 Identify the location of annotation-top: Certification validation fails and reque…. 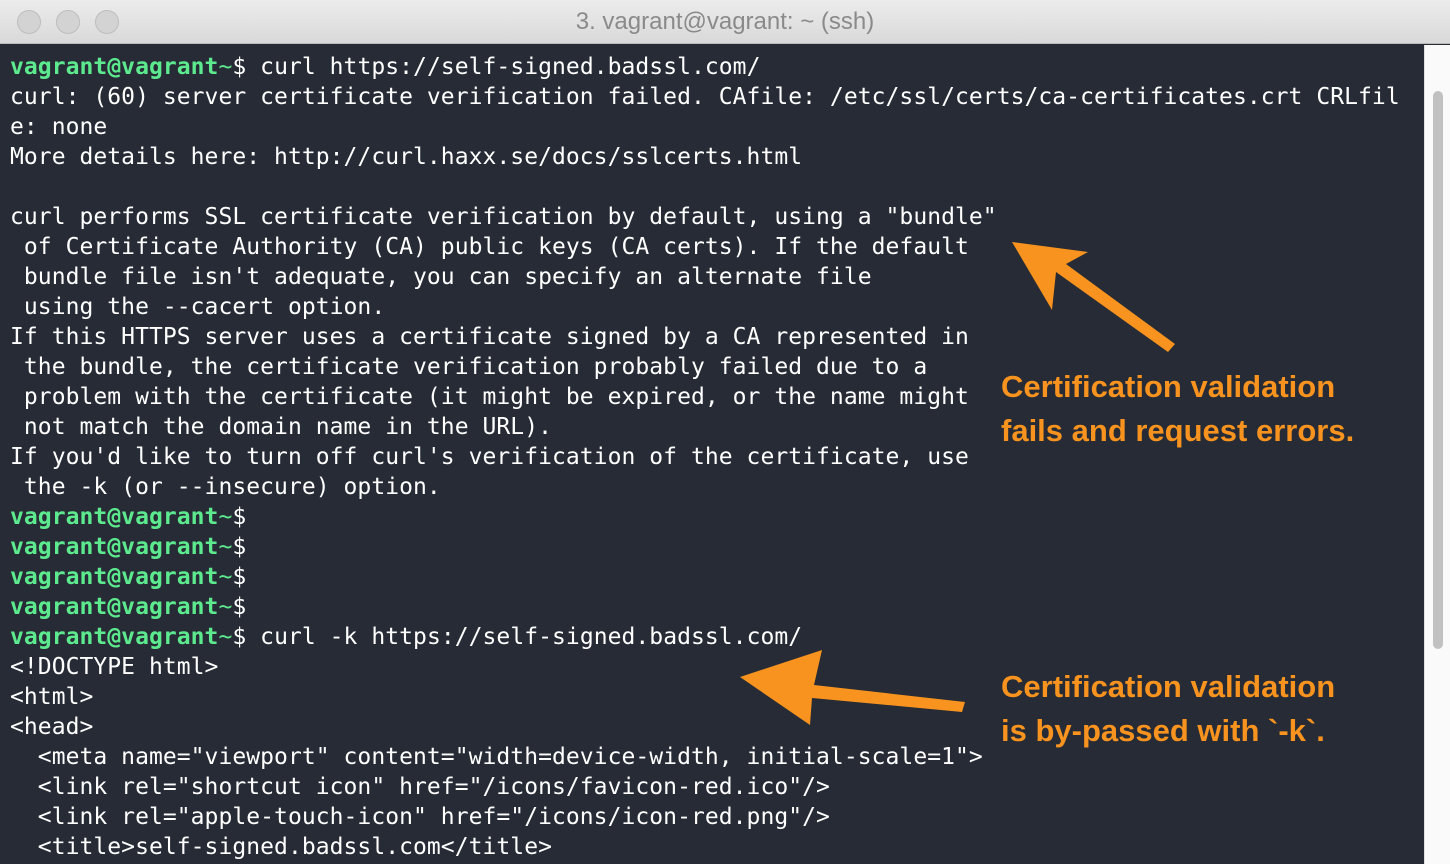
(1178, 408).